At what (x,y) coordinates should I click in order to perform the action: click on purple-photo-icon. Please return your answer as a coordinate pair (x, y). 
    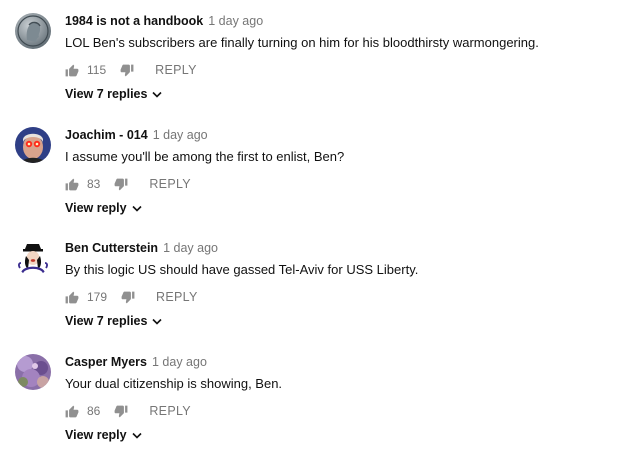
    Looking at the image, I should click on (33, 372).